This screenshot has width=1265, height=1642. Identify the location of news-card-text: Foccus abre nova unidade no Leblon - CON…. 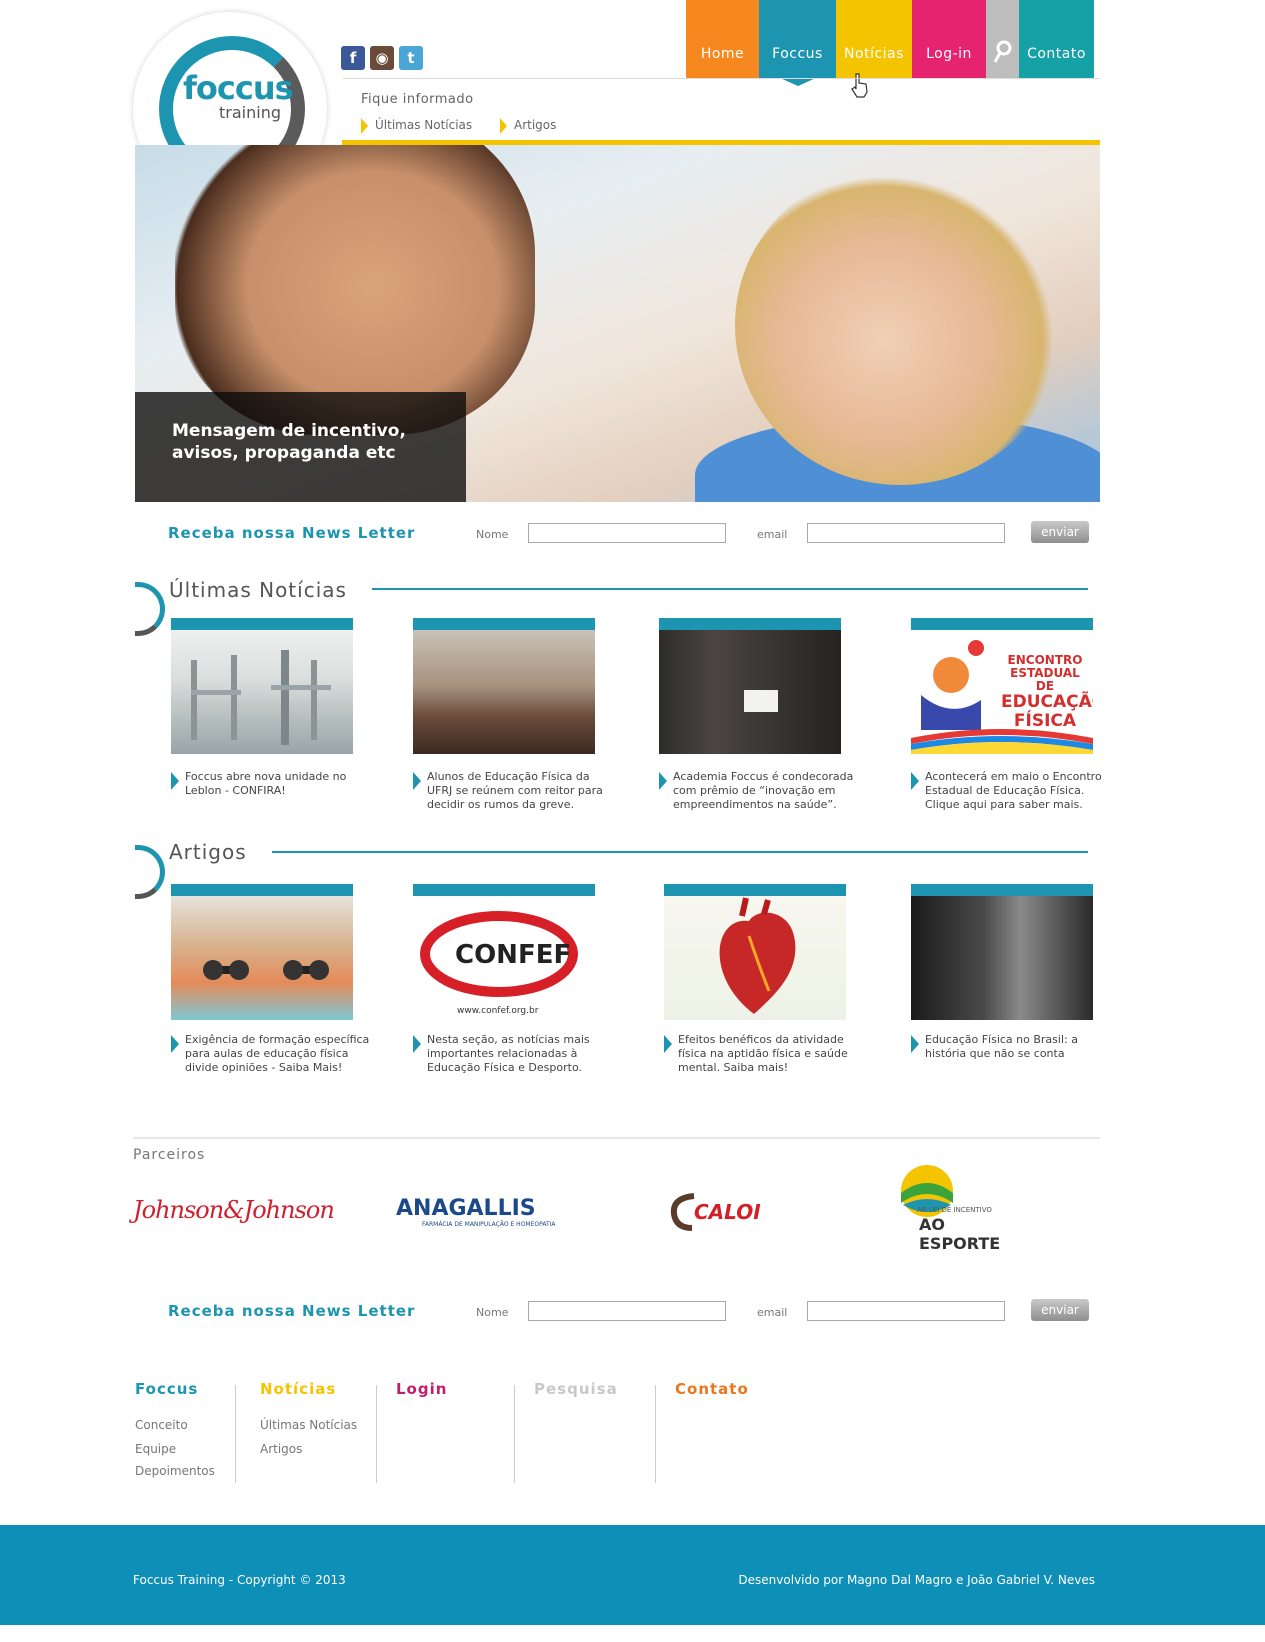
(271, 784).